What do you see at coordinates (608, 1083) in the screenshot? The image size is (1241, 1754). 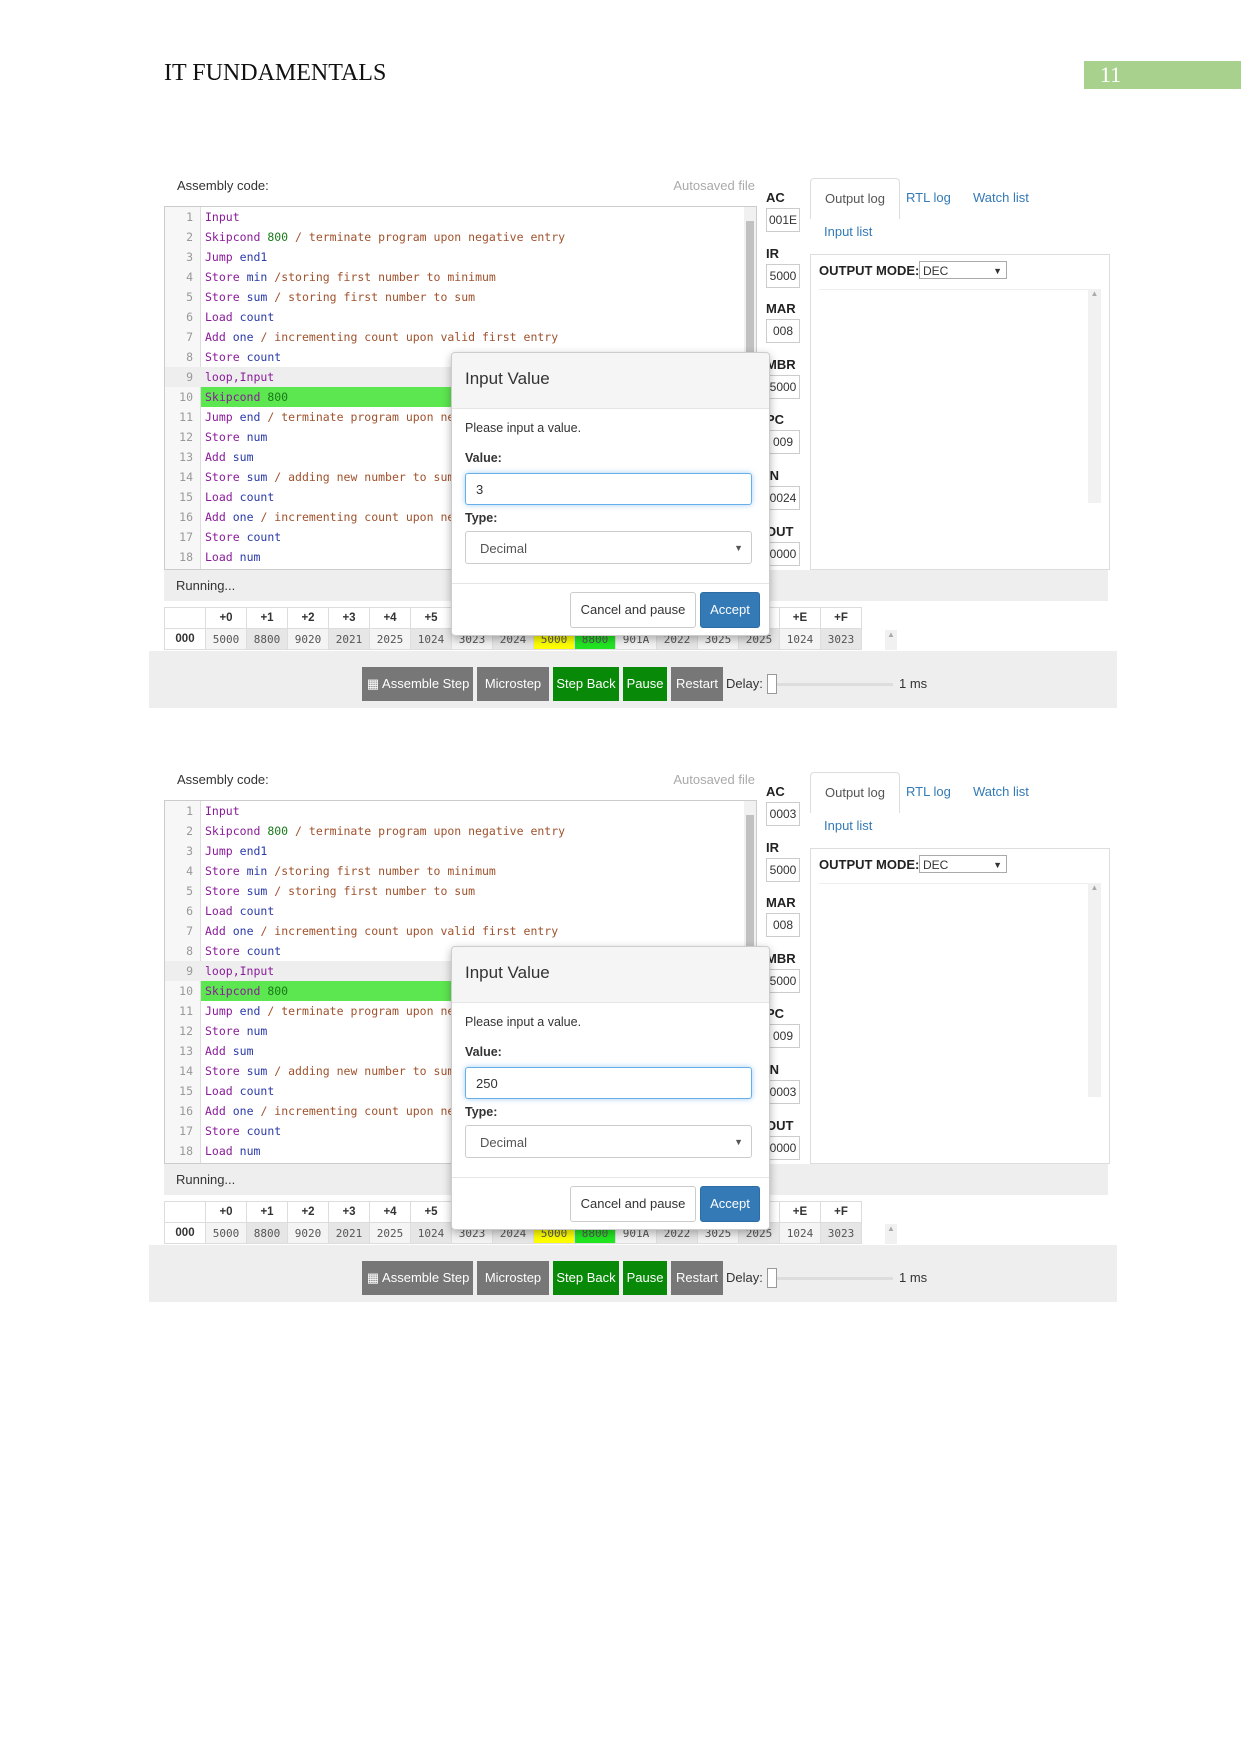 I see `value-input: 250` at bounding box center [608, 1083].